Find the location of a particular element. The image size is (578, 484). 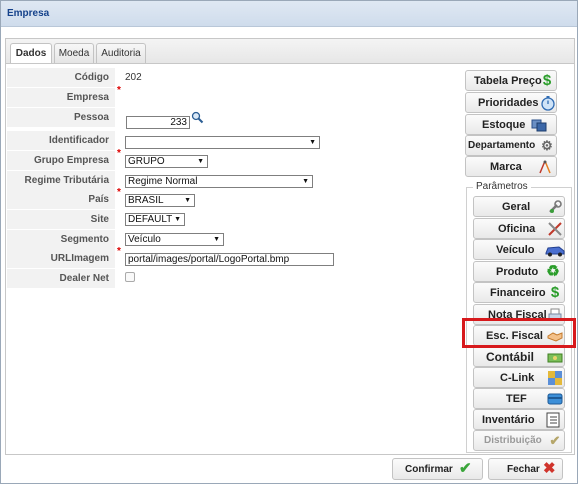

grupo-empresa-value: GRUPO is located at coordinates (146, 161).